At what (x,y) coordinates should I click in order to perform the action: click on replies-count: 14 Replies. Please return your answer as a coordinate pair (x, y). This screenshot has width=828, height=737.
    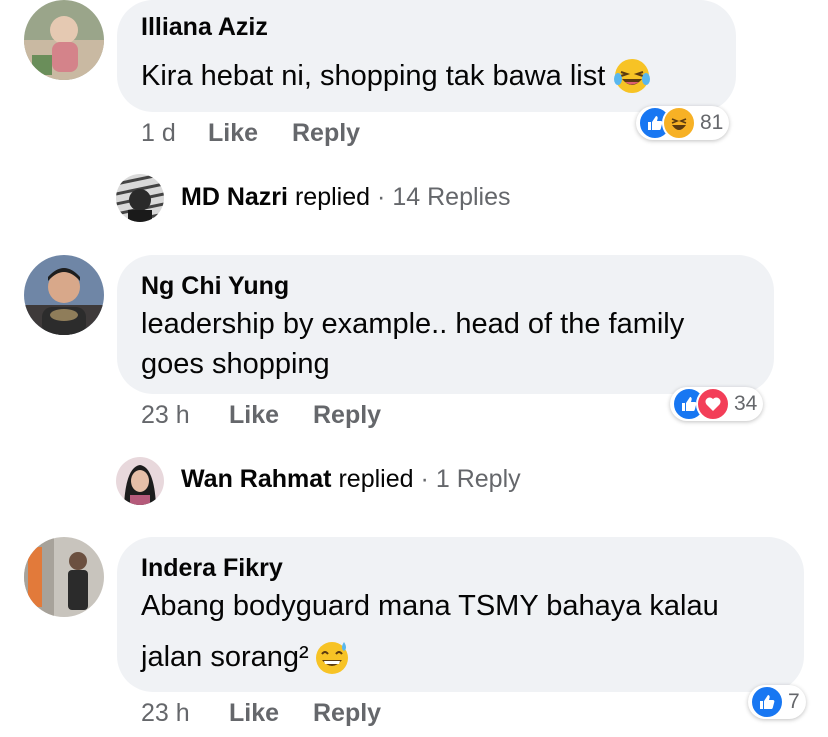
    Looking at the image, I should click on (451, 197).